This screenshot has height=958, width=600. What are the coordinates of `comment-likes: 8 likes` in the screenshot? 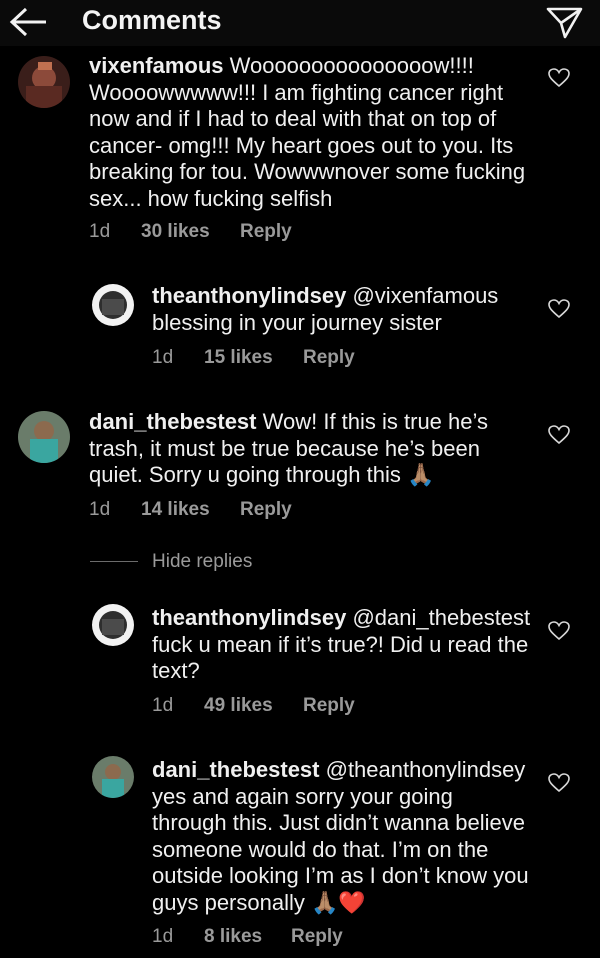 It's located at (233, 937).